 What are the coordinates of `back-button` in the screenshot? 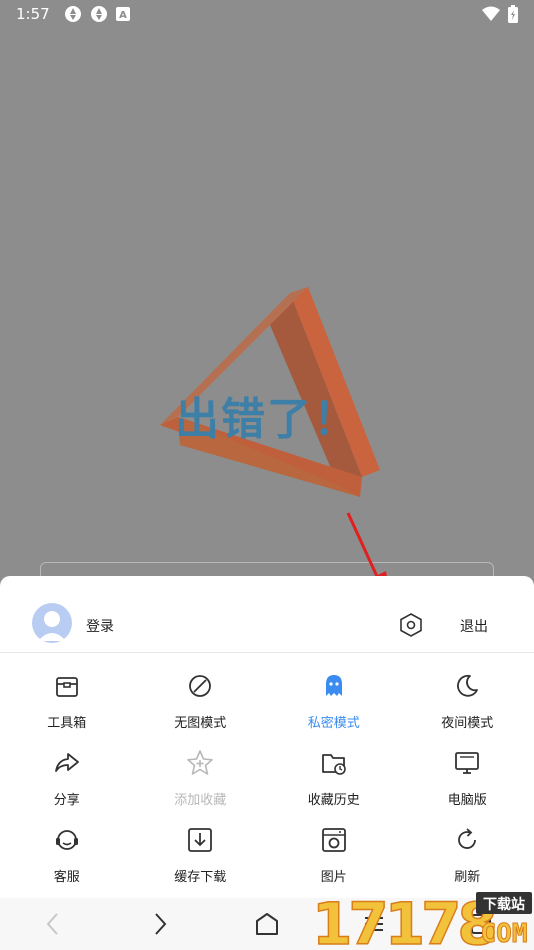 It's located at (53, 924).